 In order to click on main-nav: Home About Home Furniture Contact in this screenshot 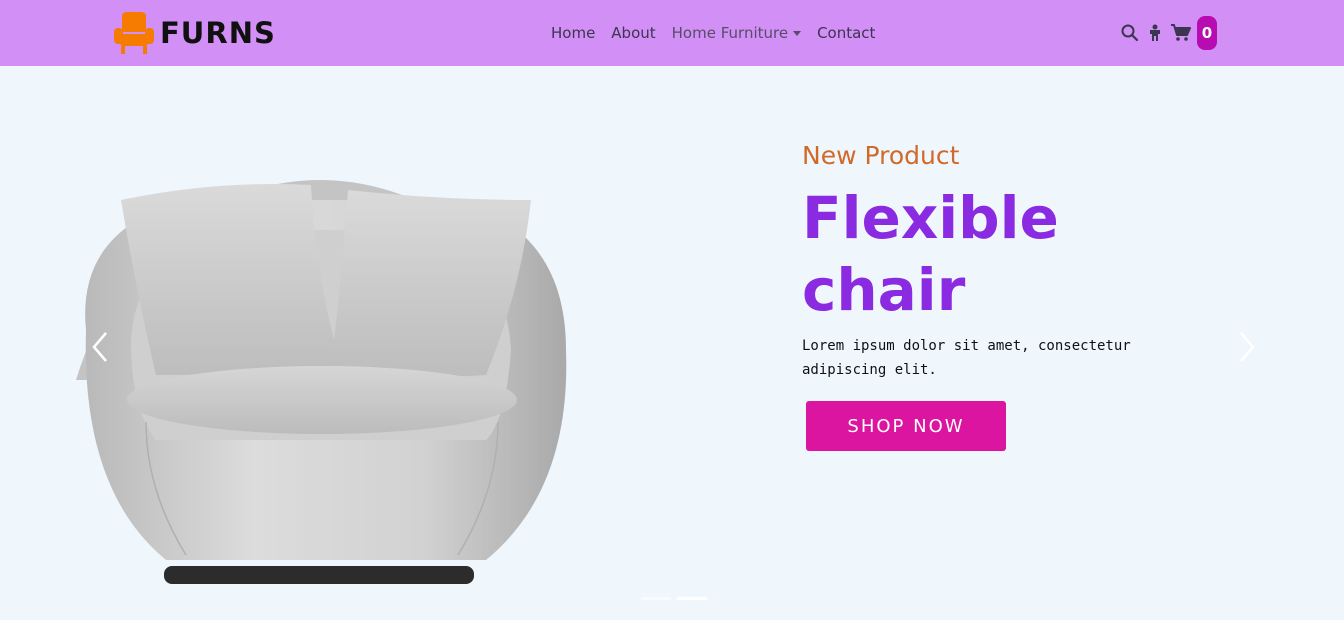, I will do `click(721, 33)`.